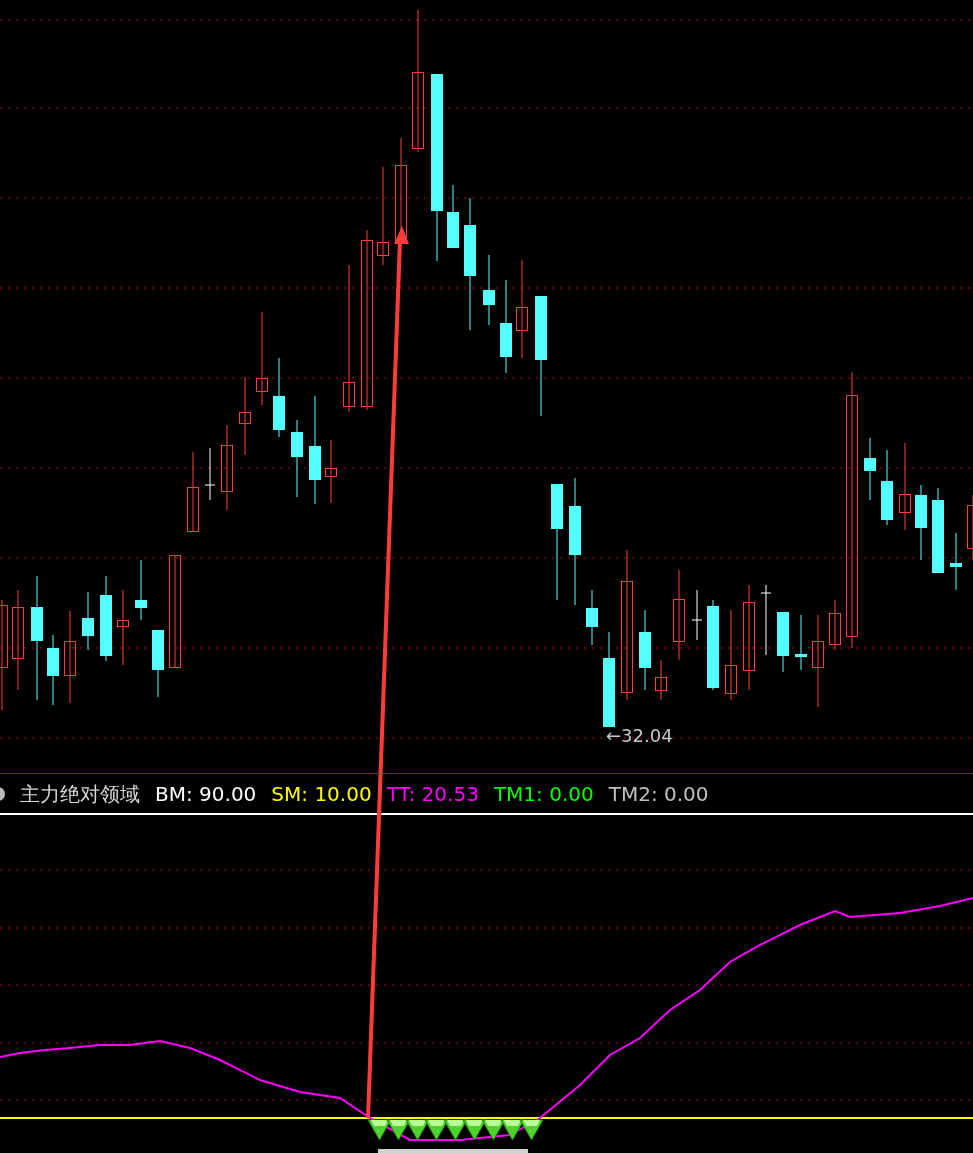 This screenshot has width=973, height=1153. I want to click on indicator-value: TT: 20.53, so click(432, 794).